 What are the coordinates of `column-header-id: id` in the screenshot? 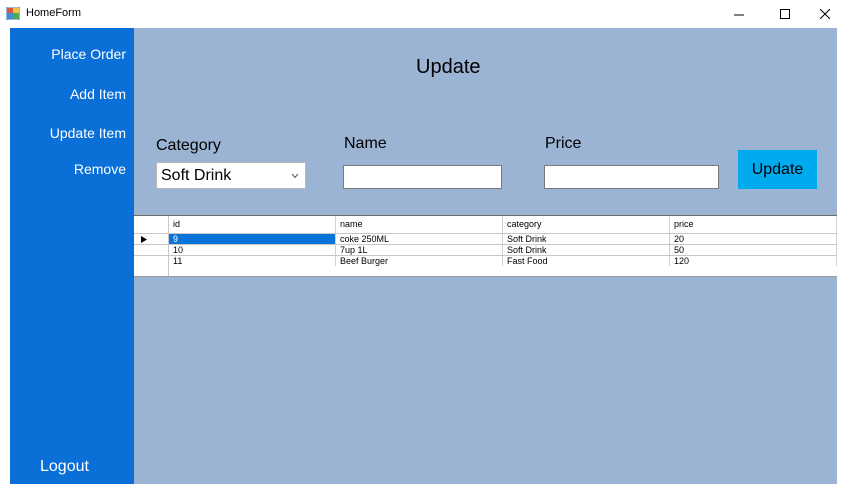 It's located at (252, 224).